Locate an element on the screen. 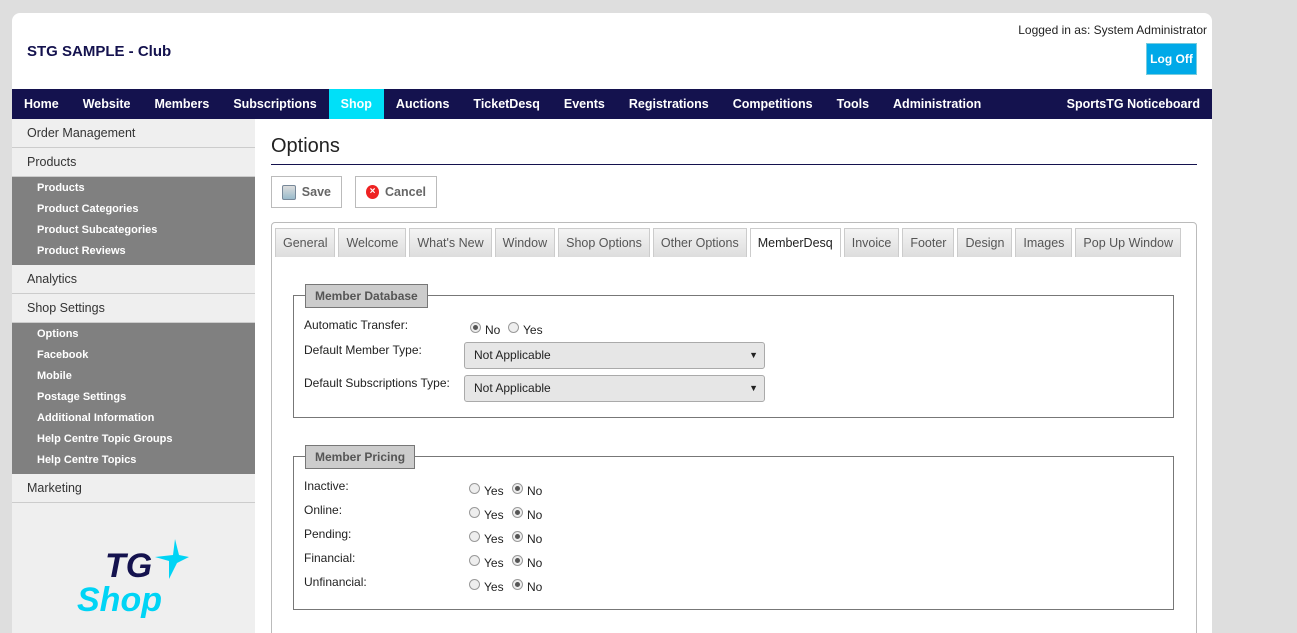  sidebar-analytics: Analytics is located at coordinates (133, 279).